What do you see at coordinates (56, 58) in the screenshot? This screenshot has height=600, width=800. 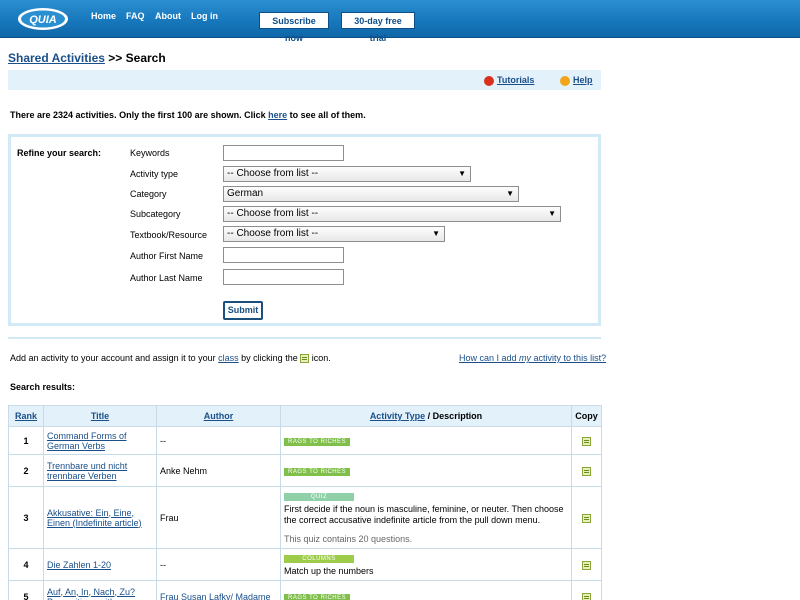 I see `breadcrumb-shared-activities-link: Shared Activities` at bounding box center [56, 58].